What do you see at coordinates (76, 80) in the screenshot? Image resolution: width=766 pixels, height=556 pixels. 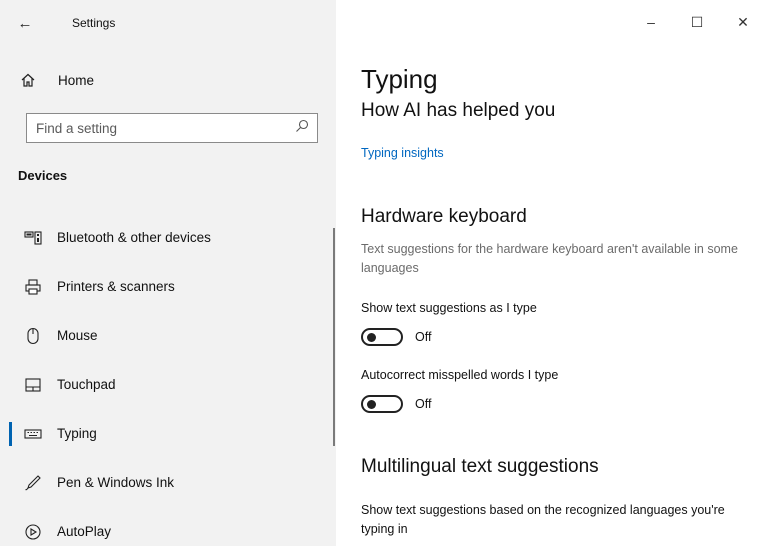 I see `home-label: Home` at bounding box center [76, 80].